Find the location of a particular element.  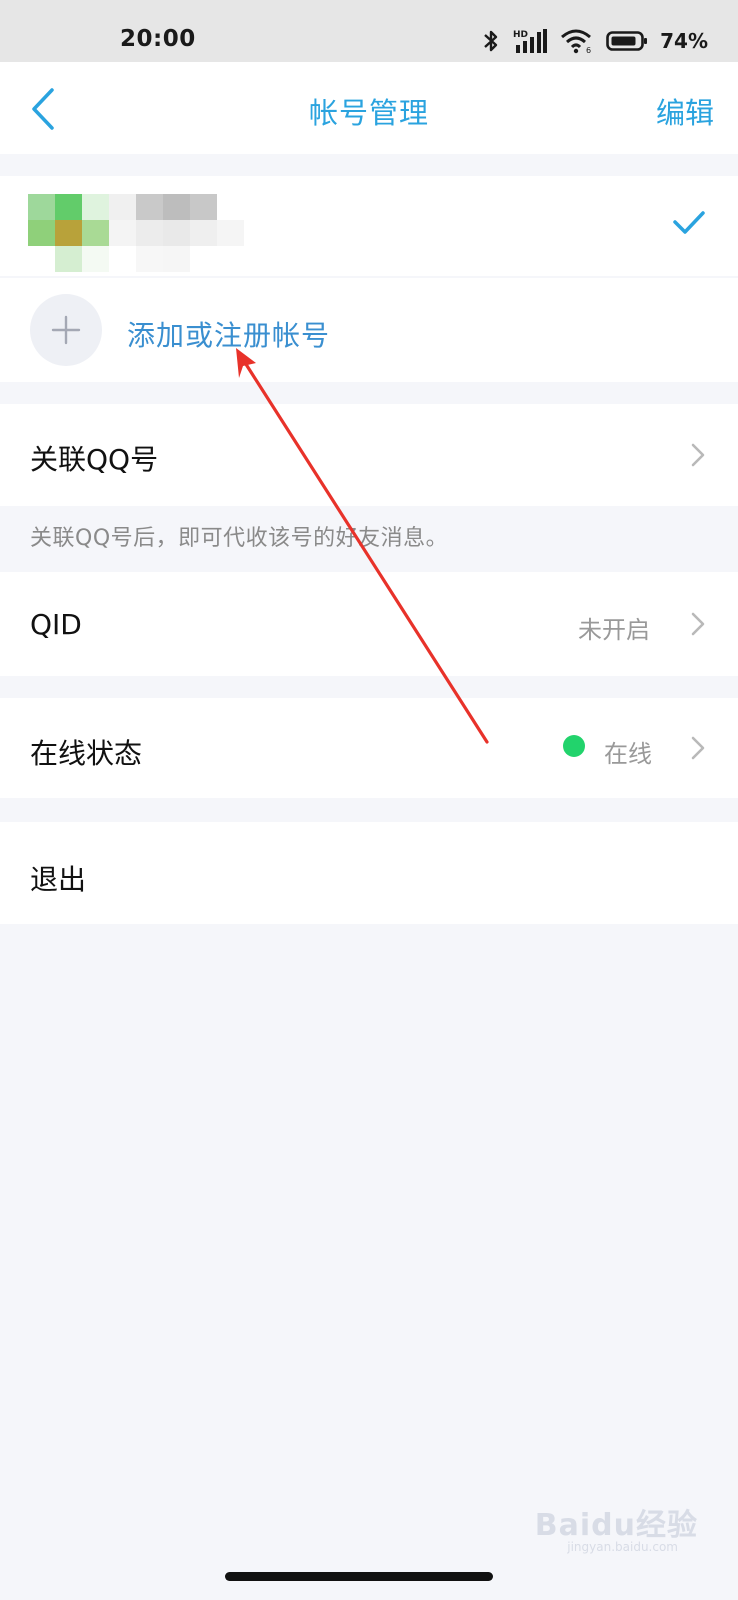

link-qq-hint: 关联QQ号后，即可代收该号的好友消息。 is located at coordinates (239, 538).